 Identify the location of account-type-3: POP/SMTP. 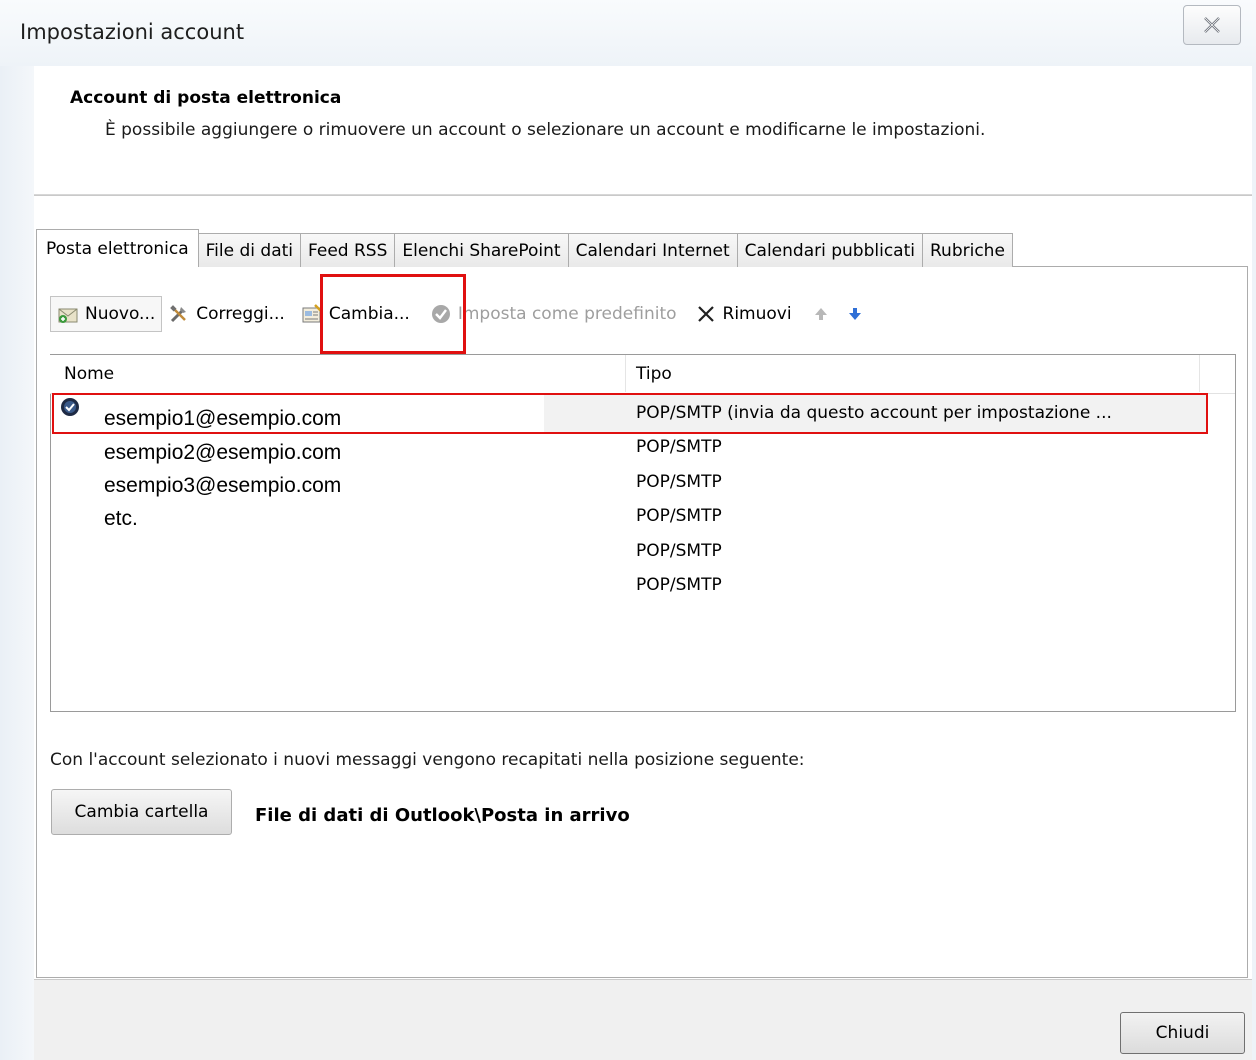
(679, 482).